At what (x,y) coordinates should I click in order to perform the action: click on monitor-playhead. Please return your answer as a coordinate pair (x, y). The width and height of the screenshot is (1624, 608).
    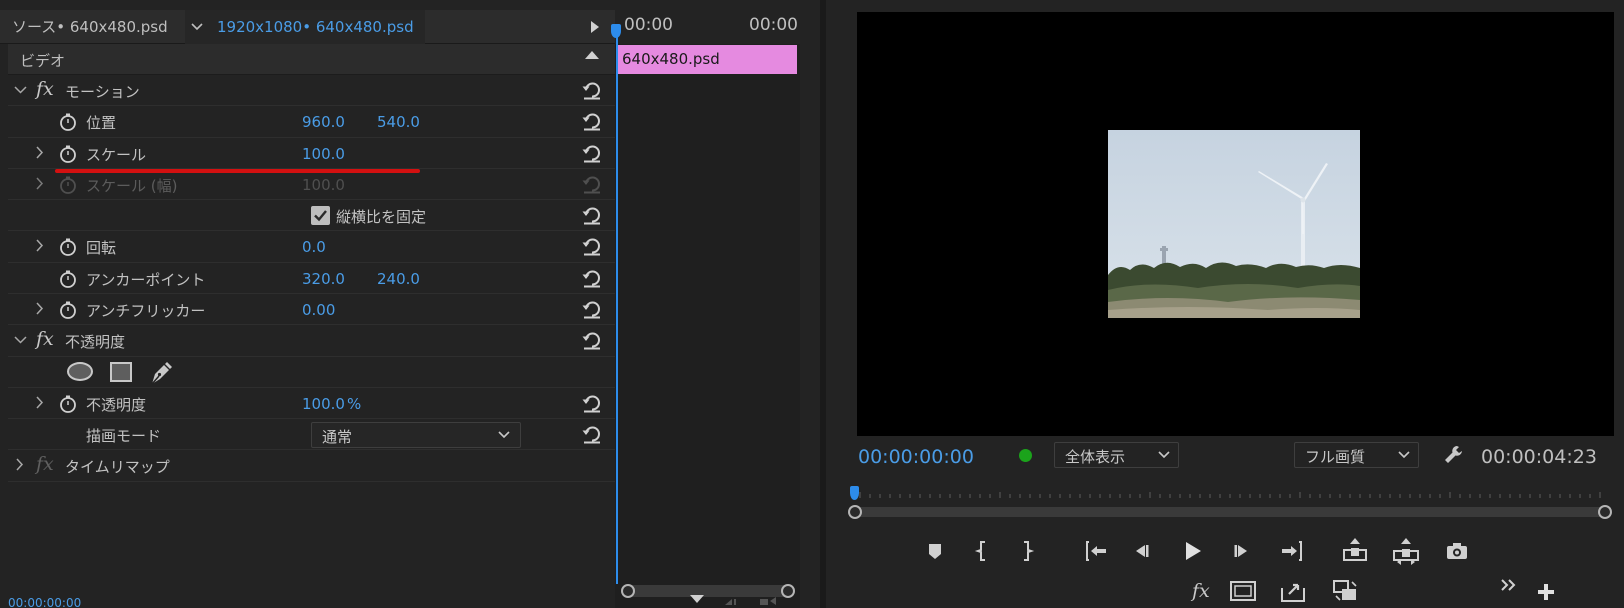
    Looking at the image, I should click on (854, 493).